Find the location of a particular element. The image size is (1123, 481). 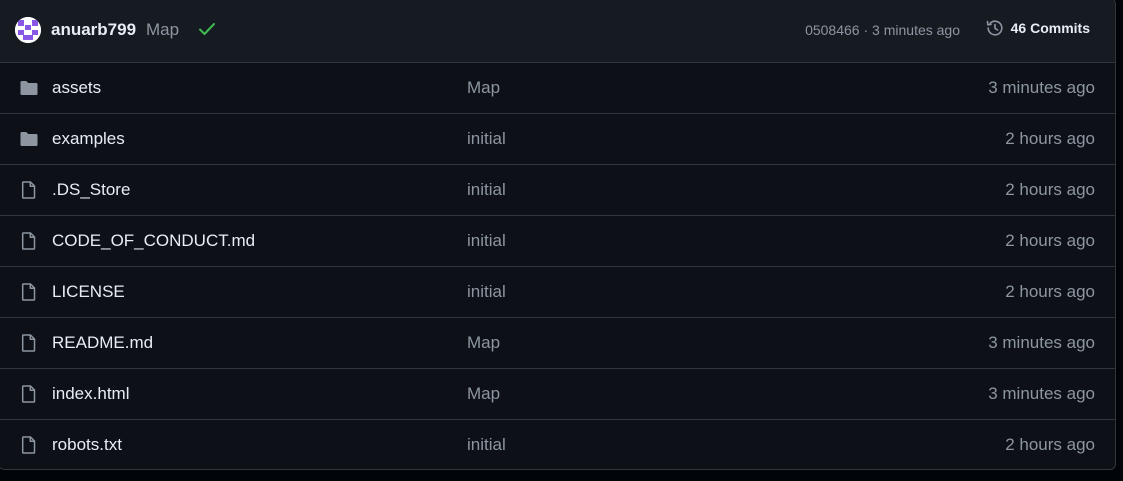

check-icon is located at coordinates (207, 31).